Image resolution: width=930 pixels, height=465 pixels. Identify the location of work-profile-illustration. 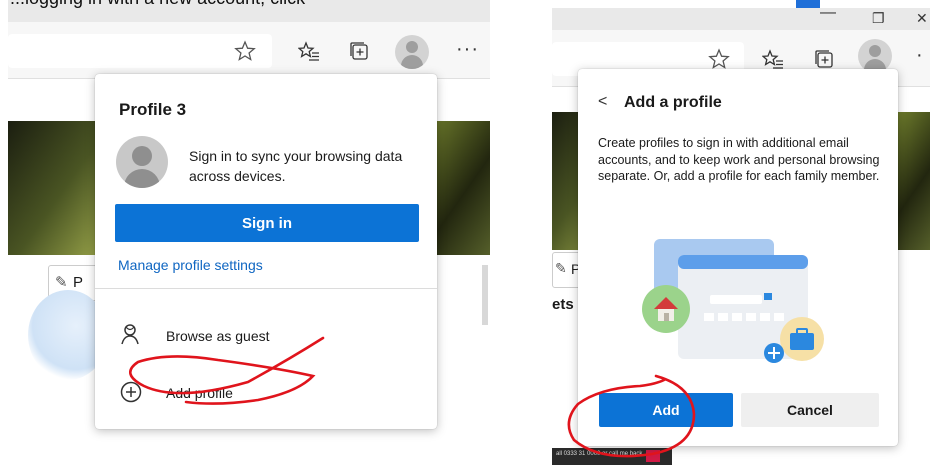
(802, 339).